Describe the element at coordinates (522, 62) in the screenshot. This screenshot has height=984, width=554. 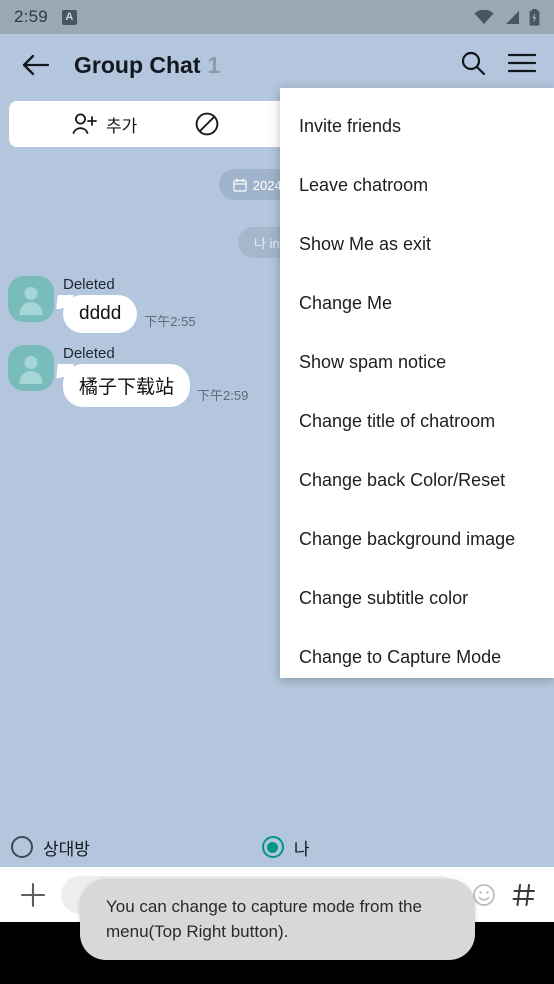
I see `hamburger-menu-icon` at that location.